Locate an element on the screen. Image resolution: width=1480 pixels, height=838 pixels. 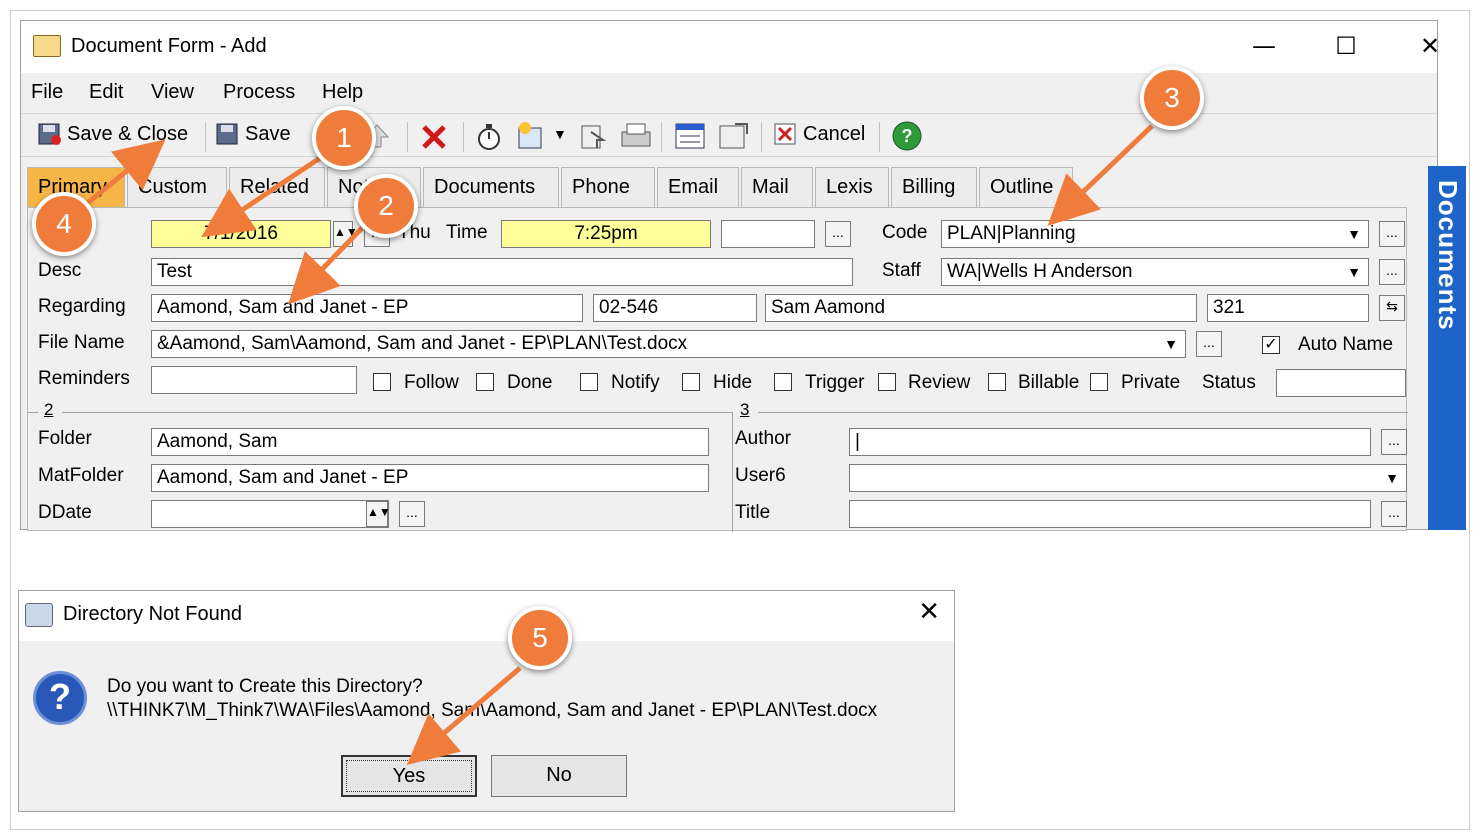
callout-1: 1 is located at coordinates (344, 138).